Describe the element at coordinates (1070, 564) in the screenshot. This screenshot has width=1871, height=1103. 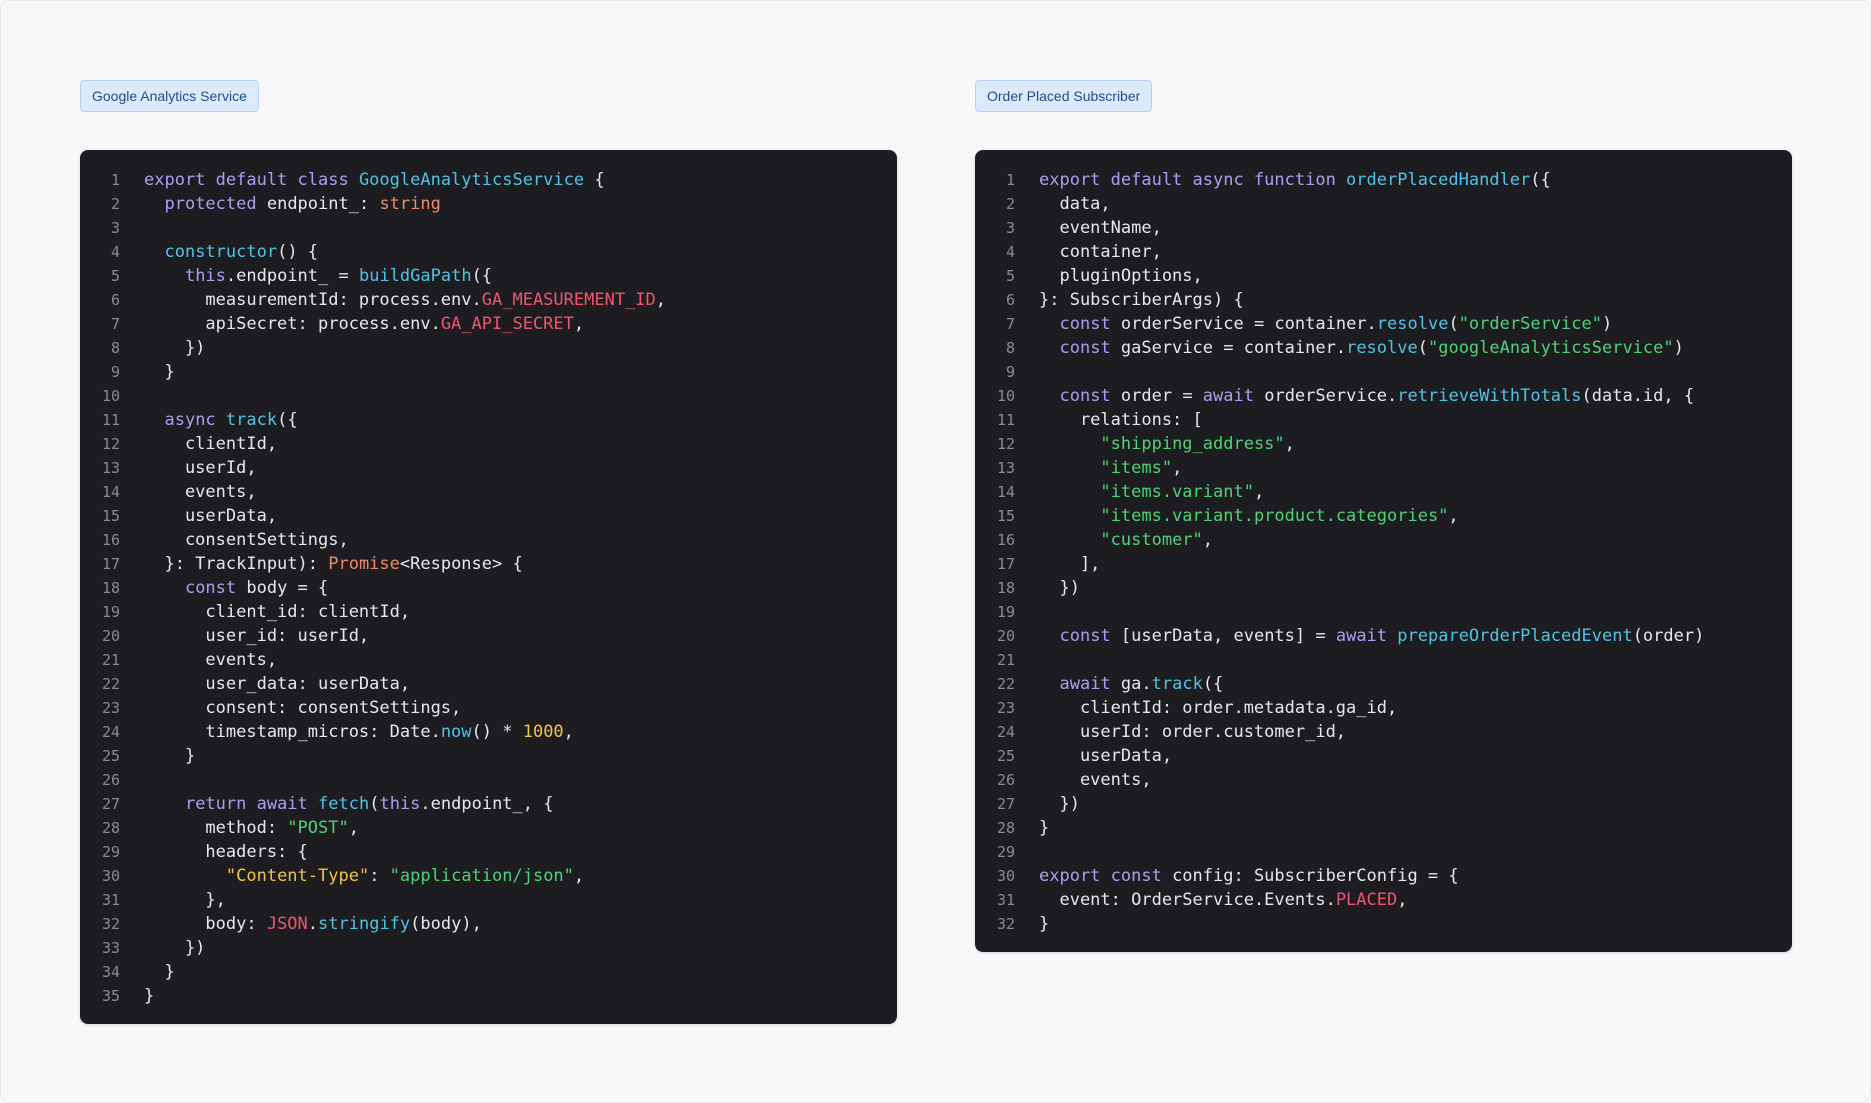
I see `code-token: ],` at that location.